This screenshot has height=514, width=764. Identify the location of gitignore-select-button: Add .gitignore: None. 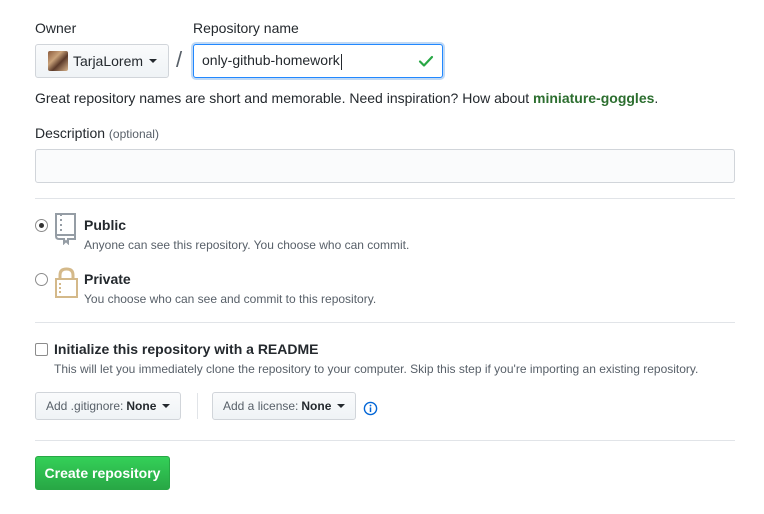
(108, 406).